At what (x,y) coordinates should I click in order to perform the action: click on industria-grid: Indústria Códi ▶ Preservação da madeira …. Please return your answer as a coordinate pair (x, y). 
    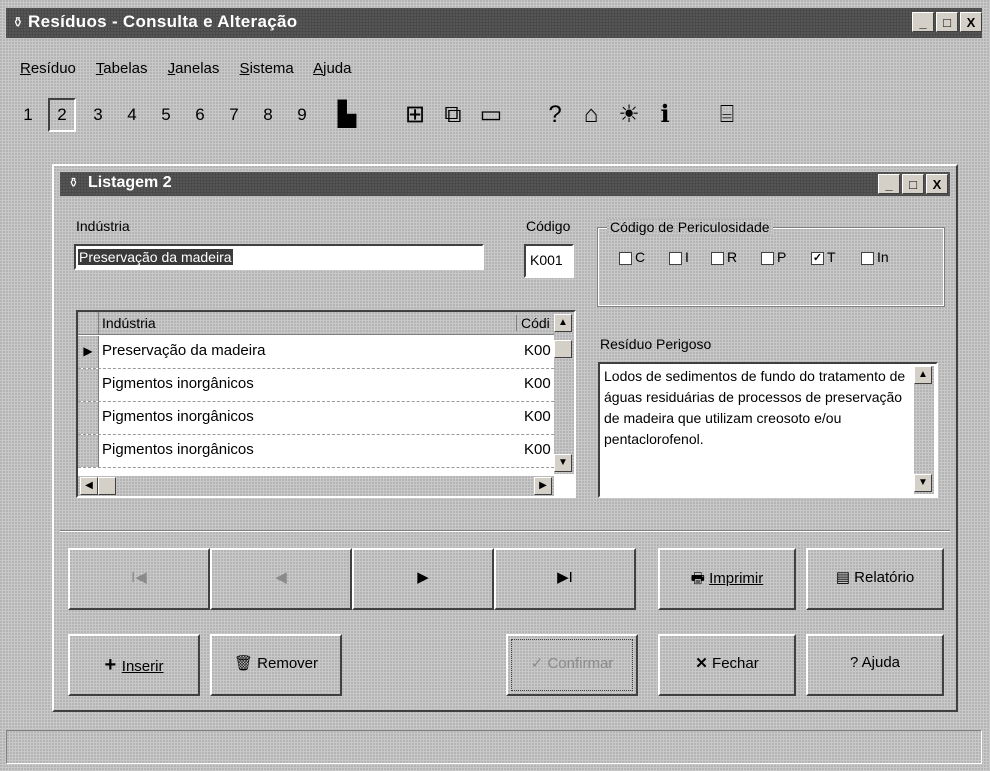
    Looking at the image, I should click on (326, 404).